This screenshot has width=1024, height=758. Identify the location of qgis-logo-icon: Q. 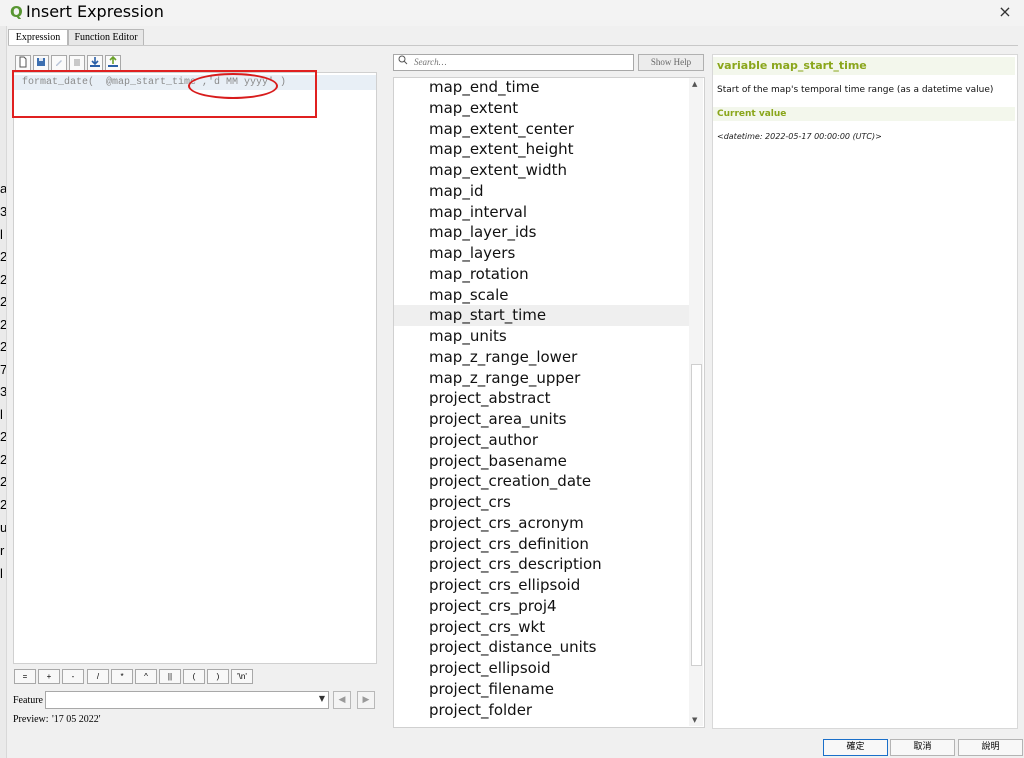
(16, 12).